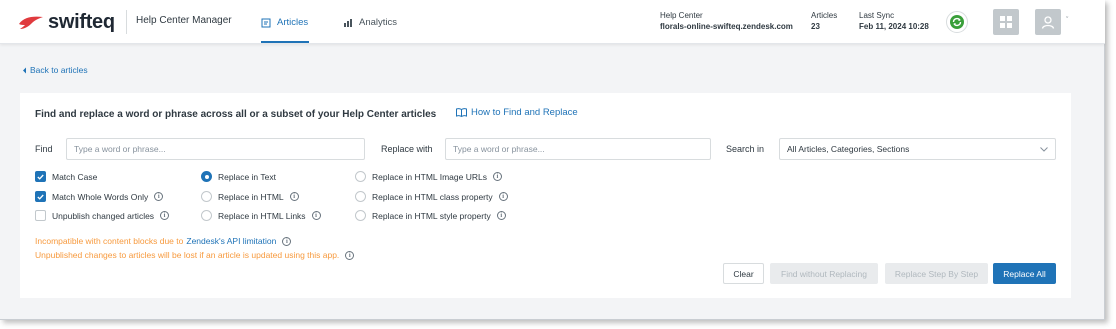 This screenshot has height=329, width=1116. I want to click on replace-in-style-option: Replace in HTML style property i, so click(430, 215).